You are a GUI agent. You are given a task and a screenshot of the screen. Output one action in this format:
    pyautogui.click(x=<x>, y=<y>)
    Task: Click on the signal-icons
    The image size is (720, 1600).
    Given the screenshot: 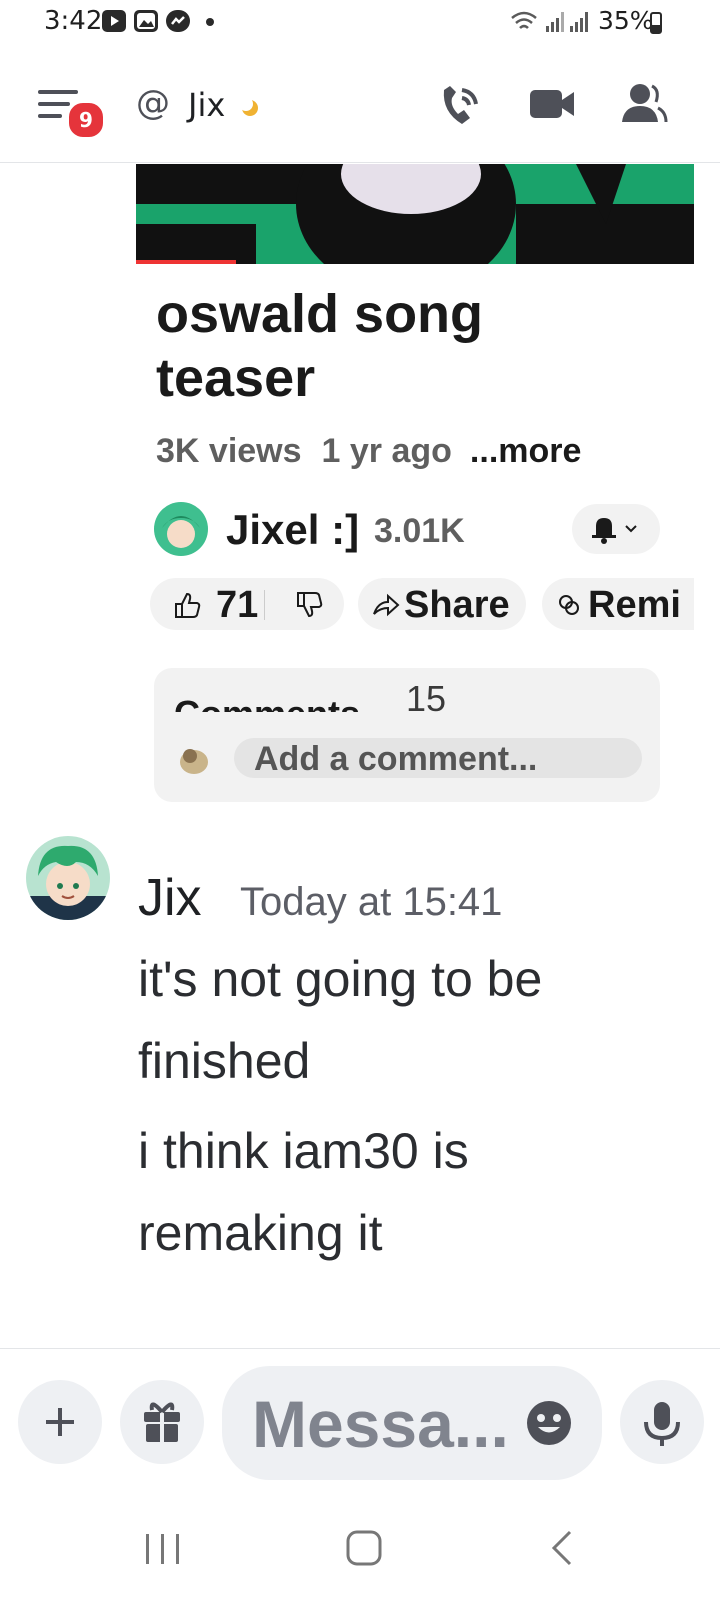 What is the action you would take?
    pyautogui.click(x=549, y=21)
    